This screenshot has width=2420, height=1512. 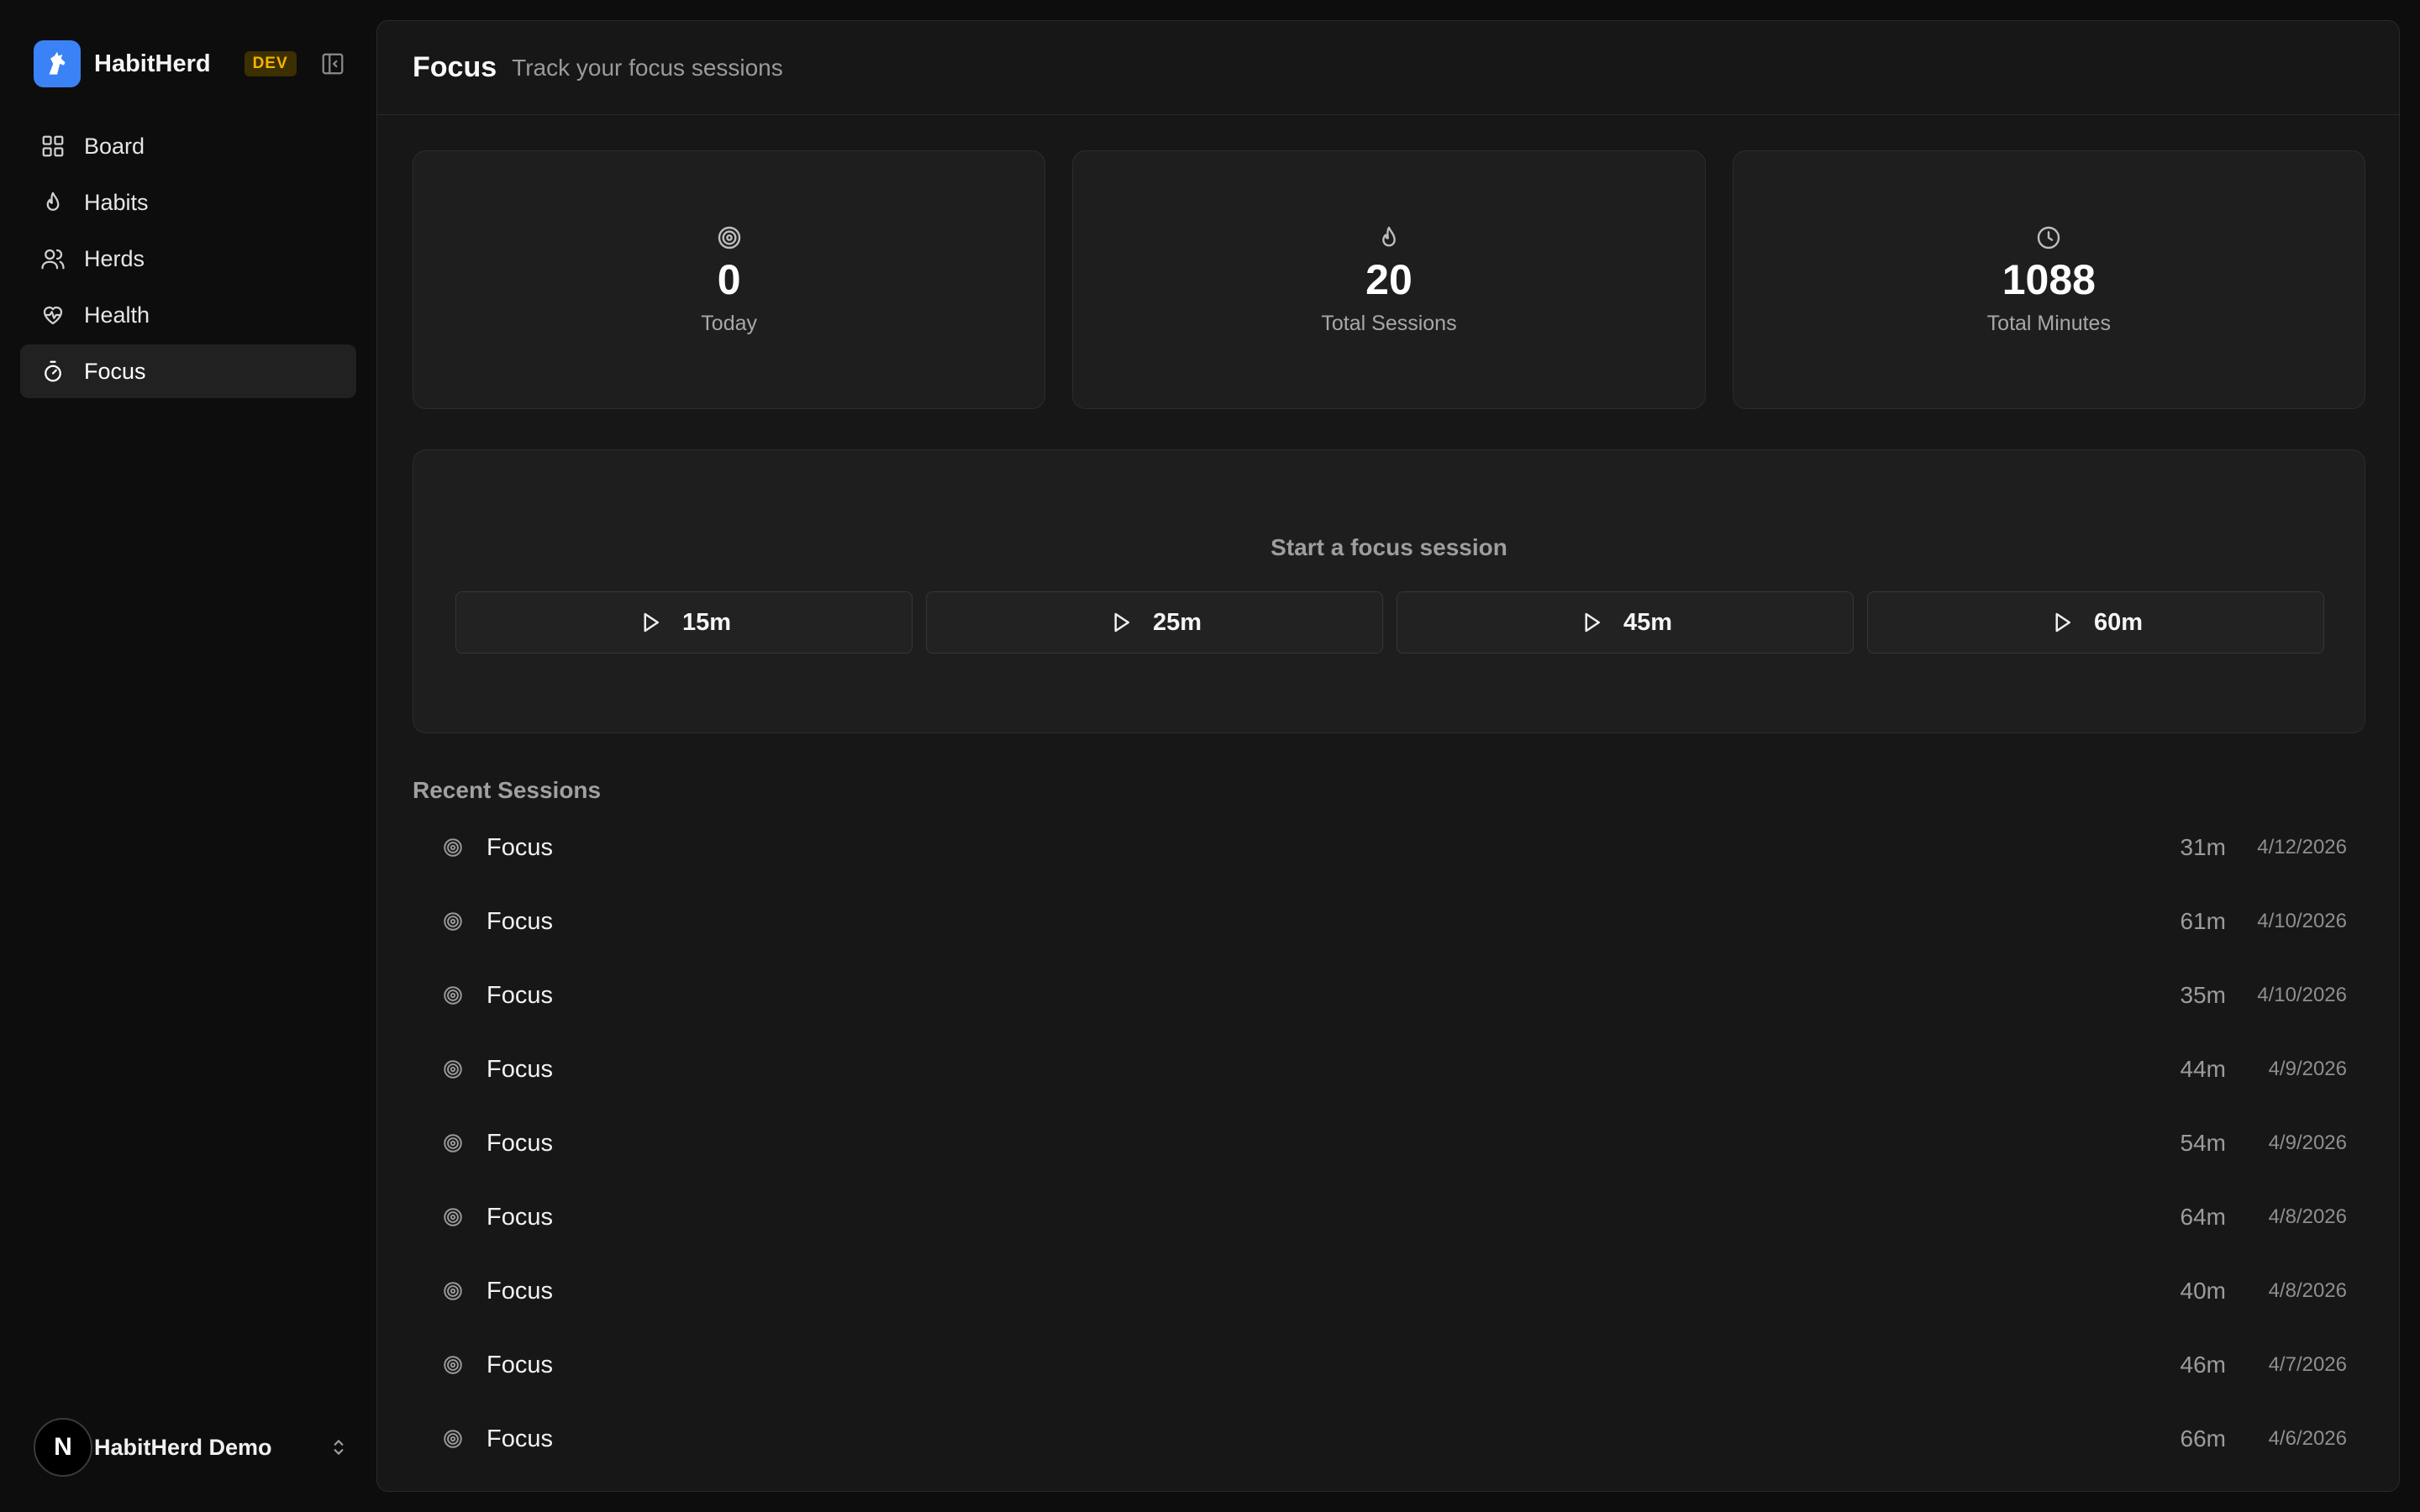 What do you see at coordinates (1389, 1439) in the screenshot?
I see `session-row: Focus 66m 4/6/2026` at bounding box center [1389, 1439].